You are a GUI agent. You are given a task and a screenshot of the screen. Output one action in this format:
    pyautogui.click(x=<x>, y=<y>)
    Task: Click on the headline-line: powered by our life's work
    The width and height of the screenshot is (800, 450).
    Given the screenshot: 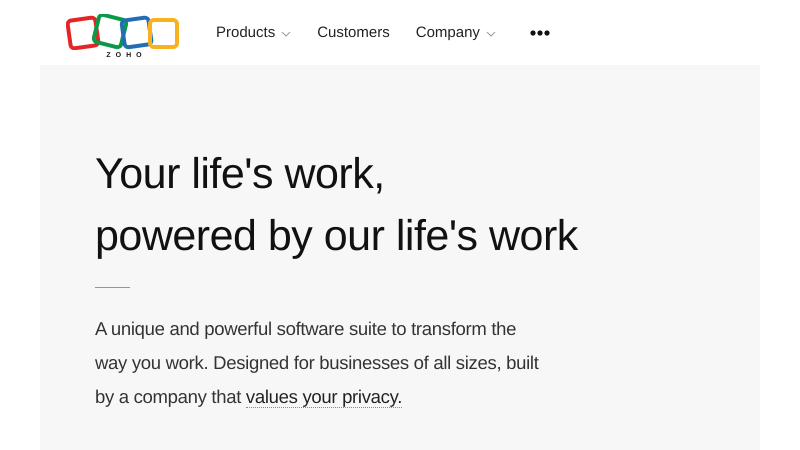 What is the action you would take?
    pyautogui.click(x=336, y=236)
    